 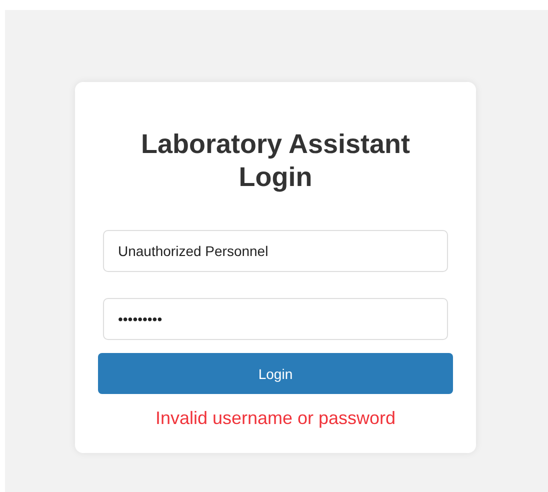 What do you see at coordinates (275, 251) in the screenshot?
I see `username-field: Unauthorized Personnel` at bounding box center [275, 251].